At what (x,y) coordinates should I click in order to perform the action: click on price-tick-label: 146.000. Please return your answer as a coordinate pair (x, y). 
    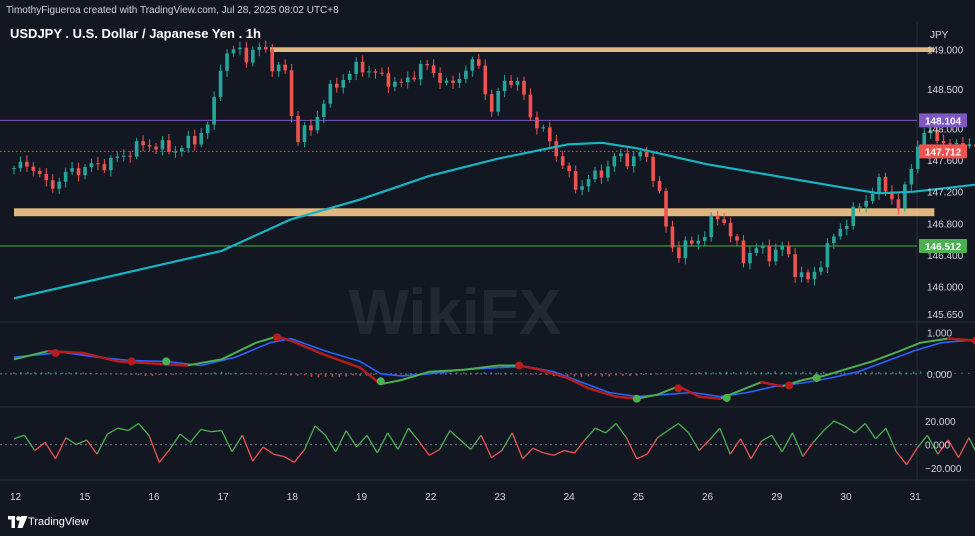
    Looking at the image, I should click on (945, 287).